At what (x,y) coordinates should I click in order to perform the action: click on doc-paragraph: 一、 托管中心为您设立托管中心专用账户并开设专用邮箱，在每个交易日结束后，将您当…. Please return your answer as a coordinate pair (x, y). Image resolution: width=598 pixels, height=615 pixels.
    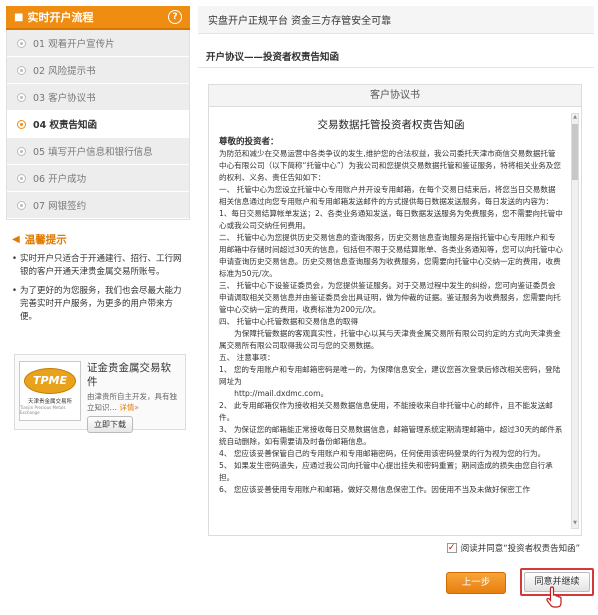
    Looking at the image, I should click on (391, 207).